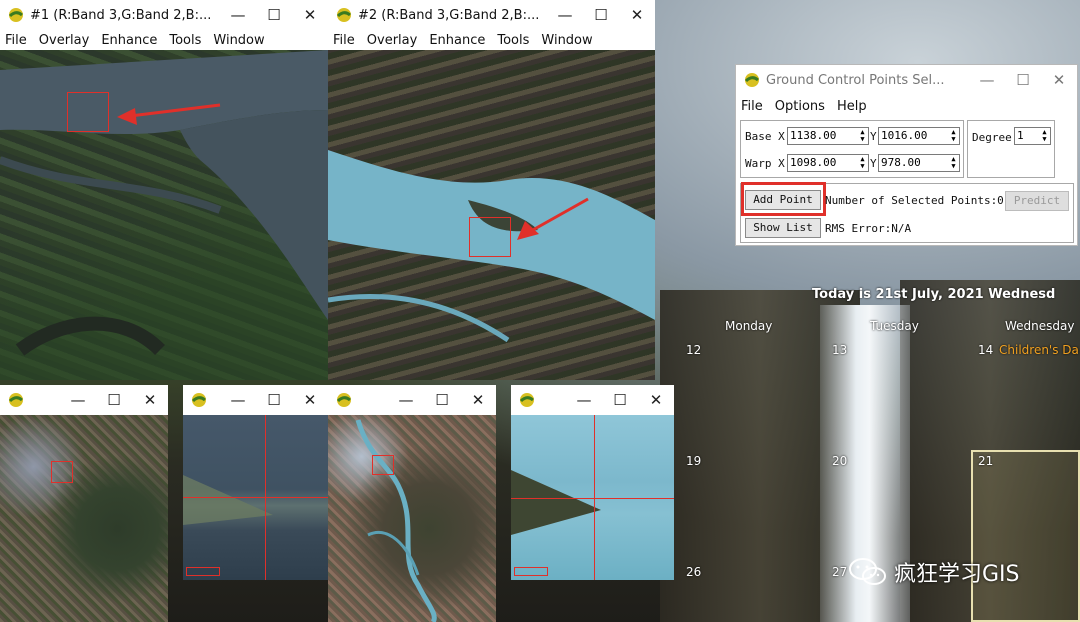  Describe the element at coordinates (1032, 136) in the screenshot. I see `degree-field: 1 ▲ ▼` at that location.